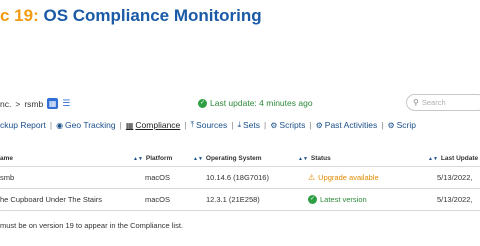 This screenshot has height=246, width=480. I want to click on column-header-name-label: ame, so click(7, 158).